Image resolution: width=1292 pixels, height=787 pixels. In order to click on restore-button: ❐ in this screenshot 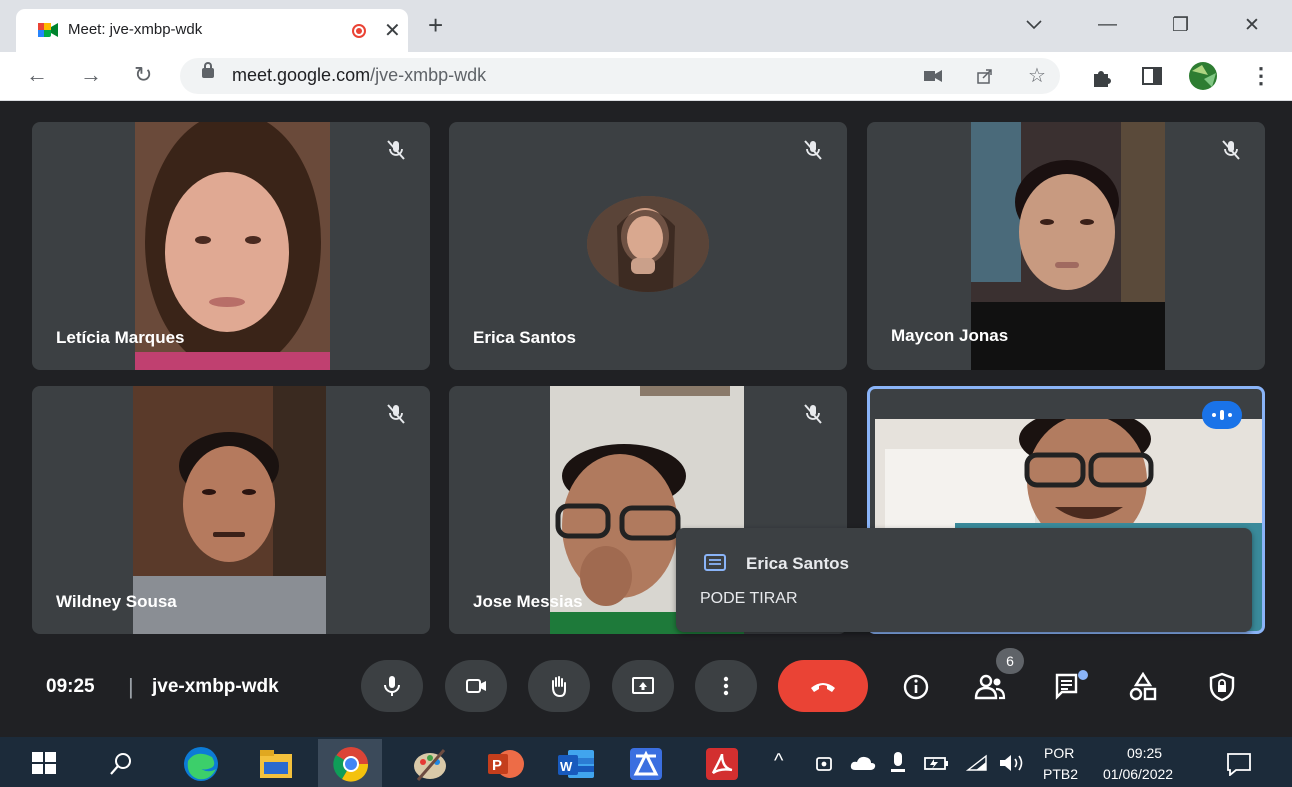, I will do `click(1180, 25)`.